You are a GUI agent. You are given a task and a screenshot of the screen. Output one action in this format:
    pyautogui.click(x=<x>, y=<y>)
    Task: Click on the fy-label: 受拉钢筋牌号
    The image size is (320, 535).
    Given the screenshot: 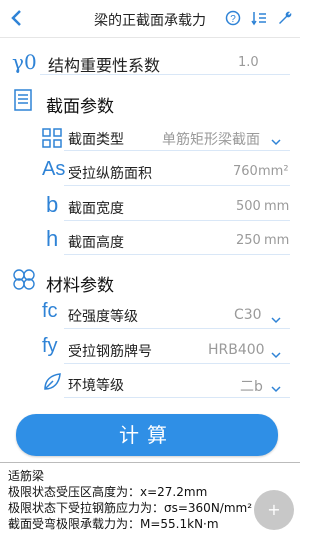 What is the action you would take?
    pyautogui.click(x=110, y=352)
    